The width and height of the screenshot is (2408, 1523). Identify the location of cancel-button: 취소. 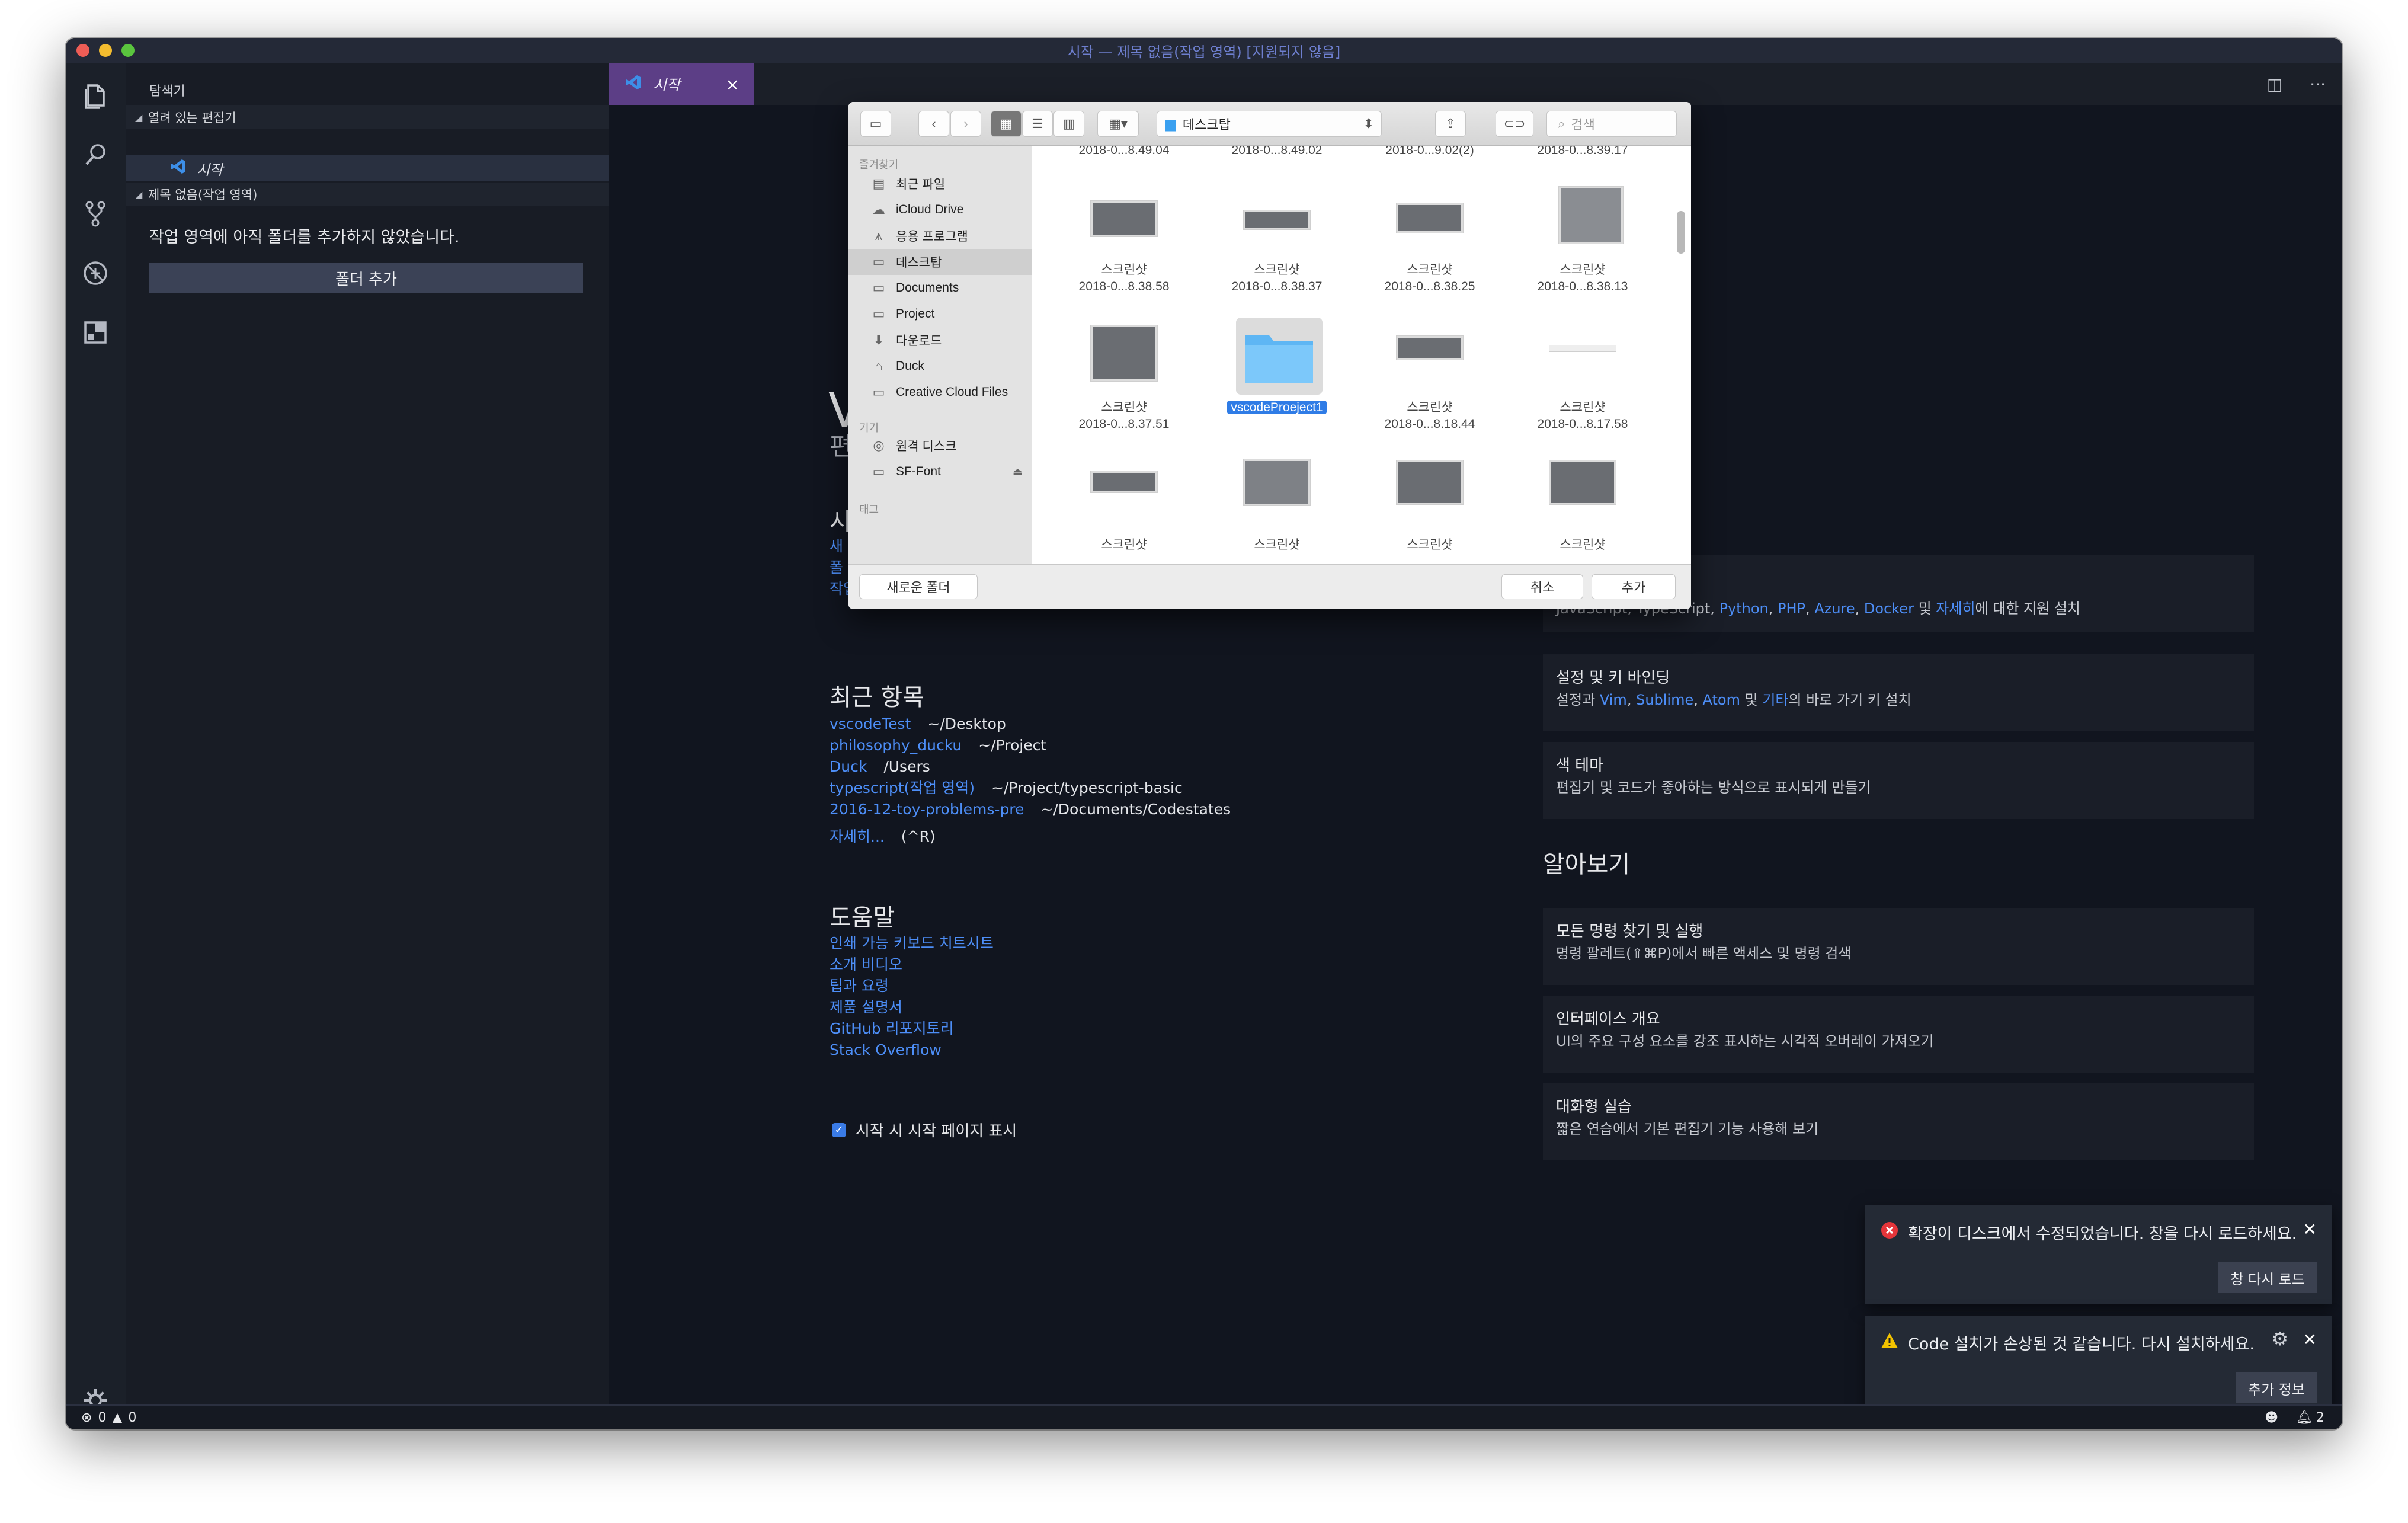
(1542, 586).